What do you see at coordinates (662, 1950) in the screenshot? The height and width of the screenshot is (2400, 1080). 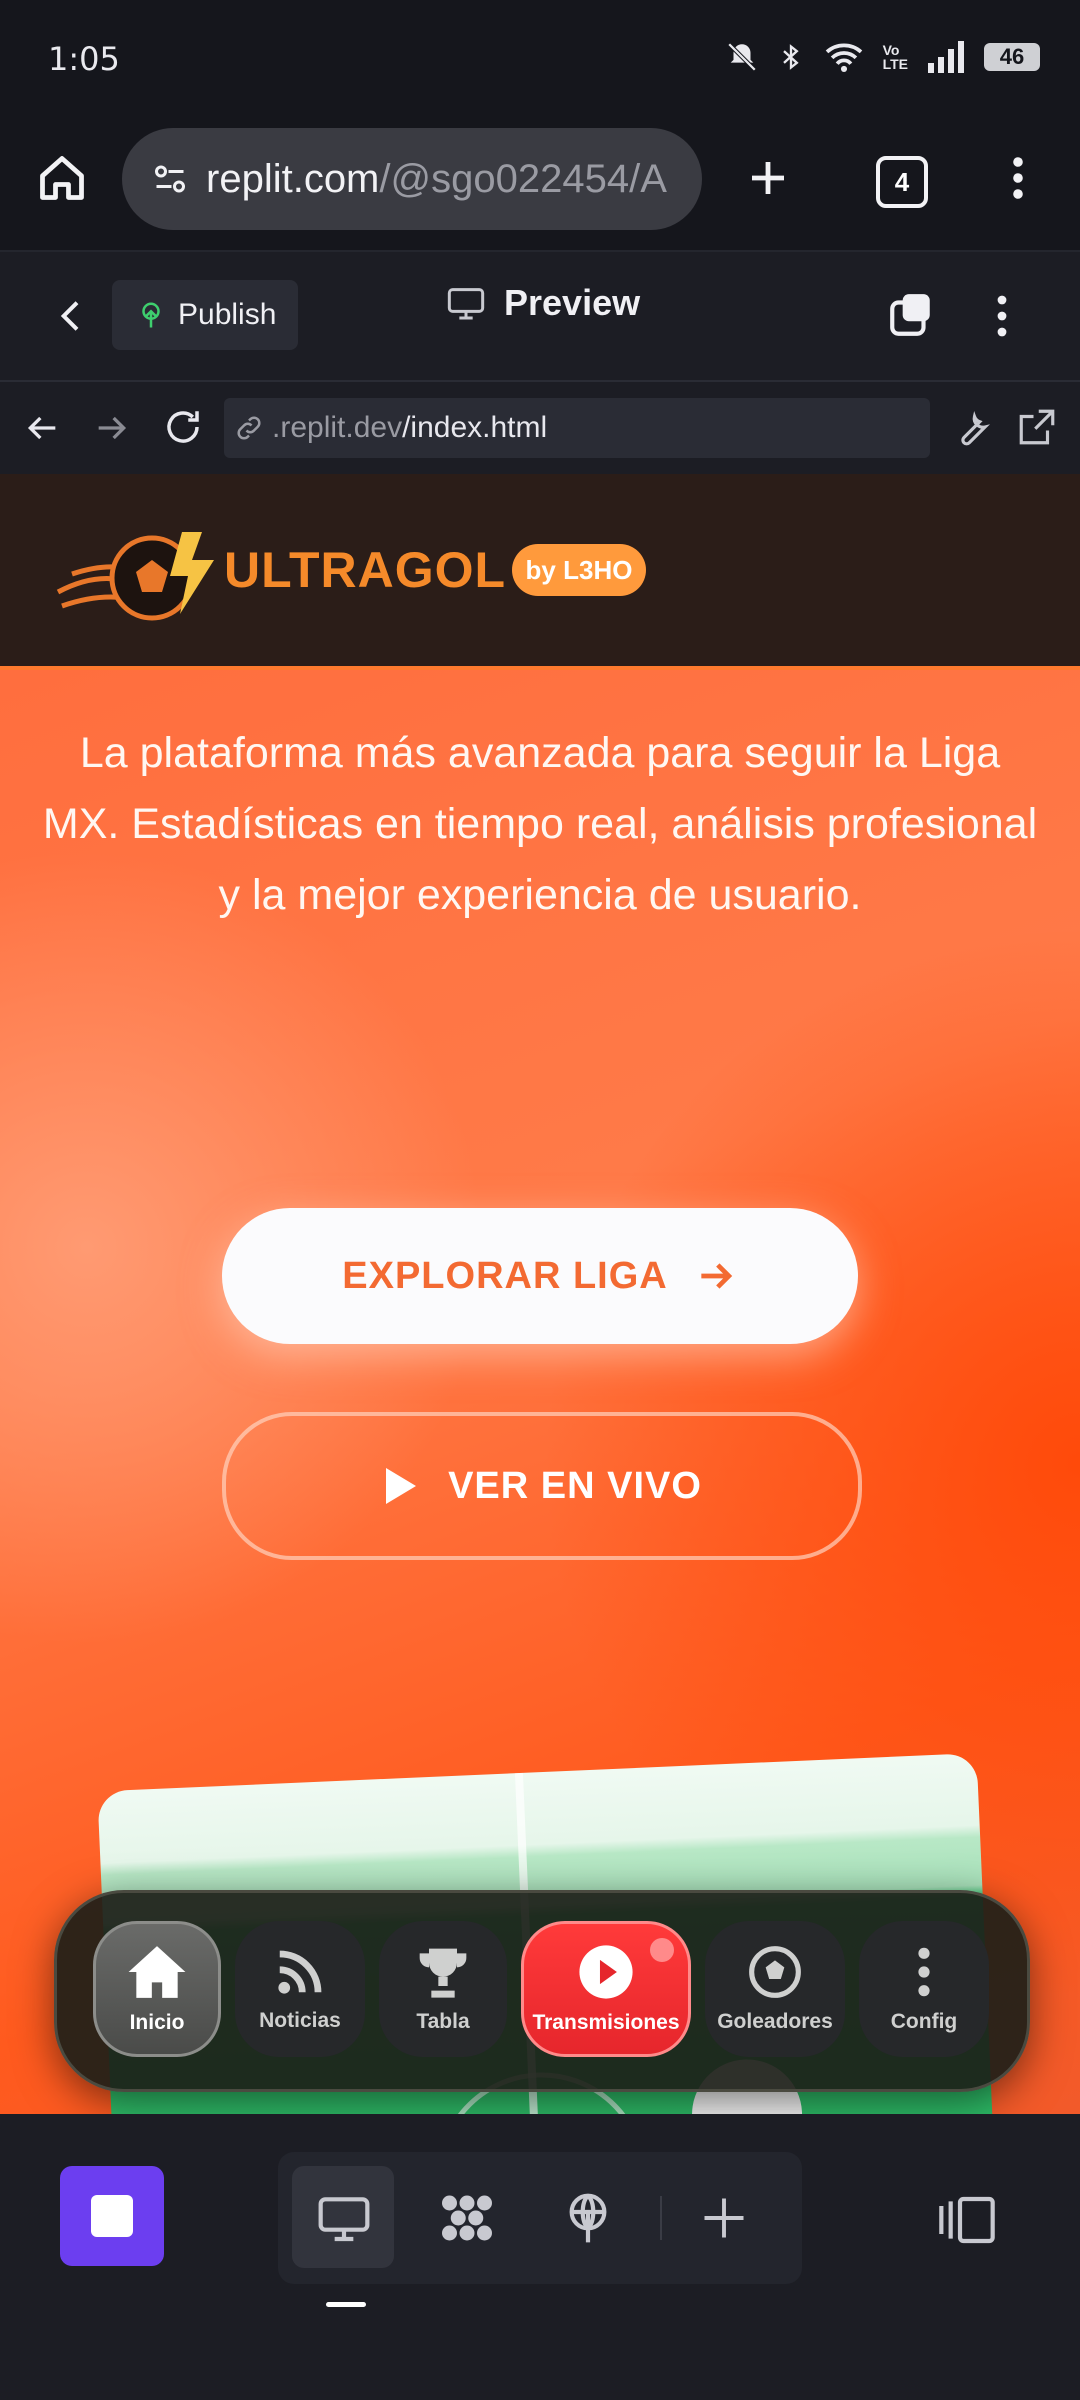 I see `live-indicator-dot` at bounding box center [662, 1950].